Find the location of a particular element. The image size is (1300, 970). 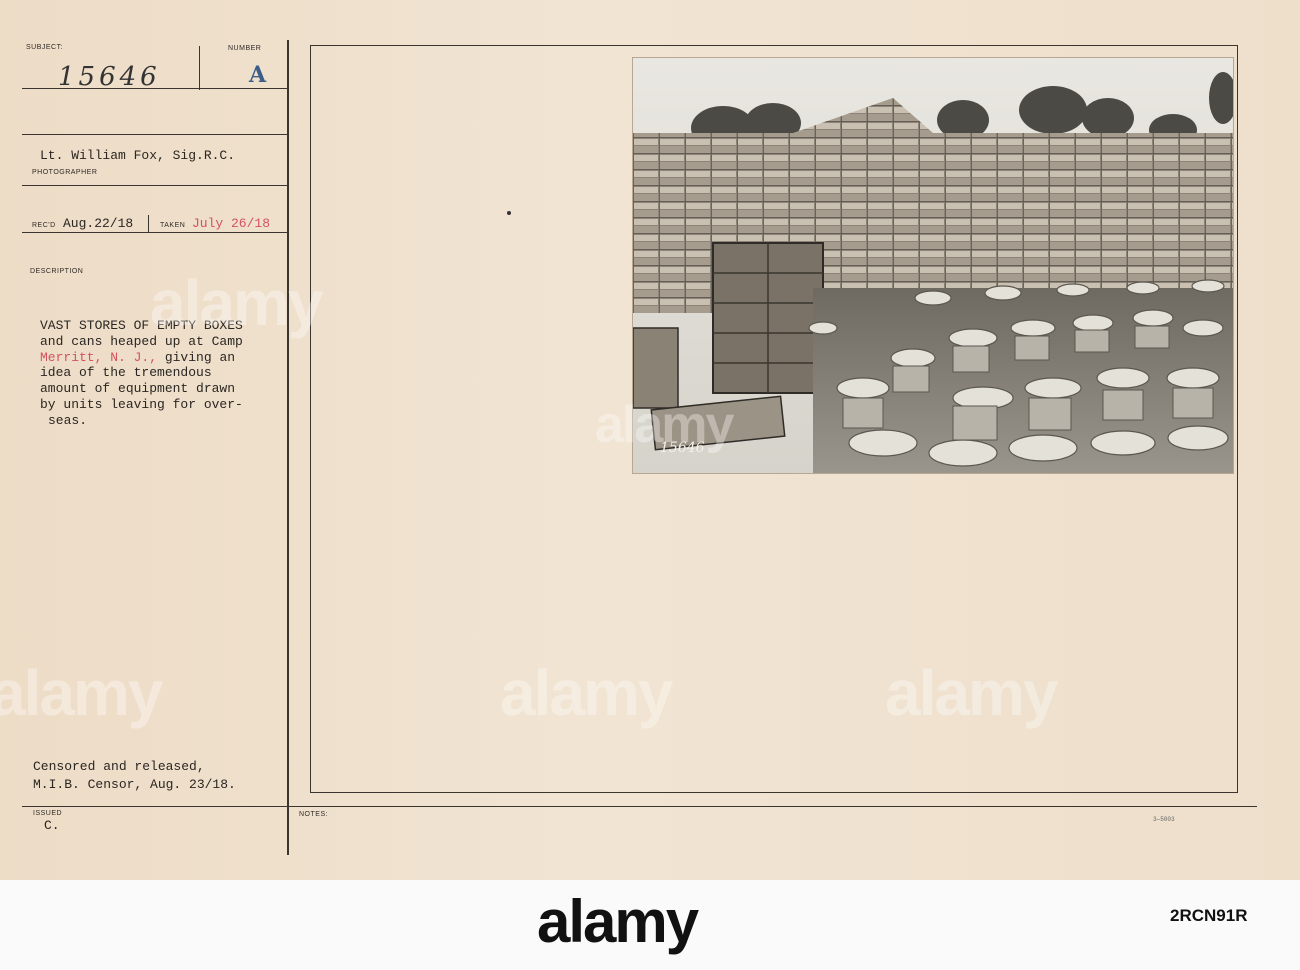

number-label: NUMBER is located at coordinates (245, 48).